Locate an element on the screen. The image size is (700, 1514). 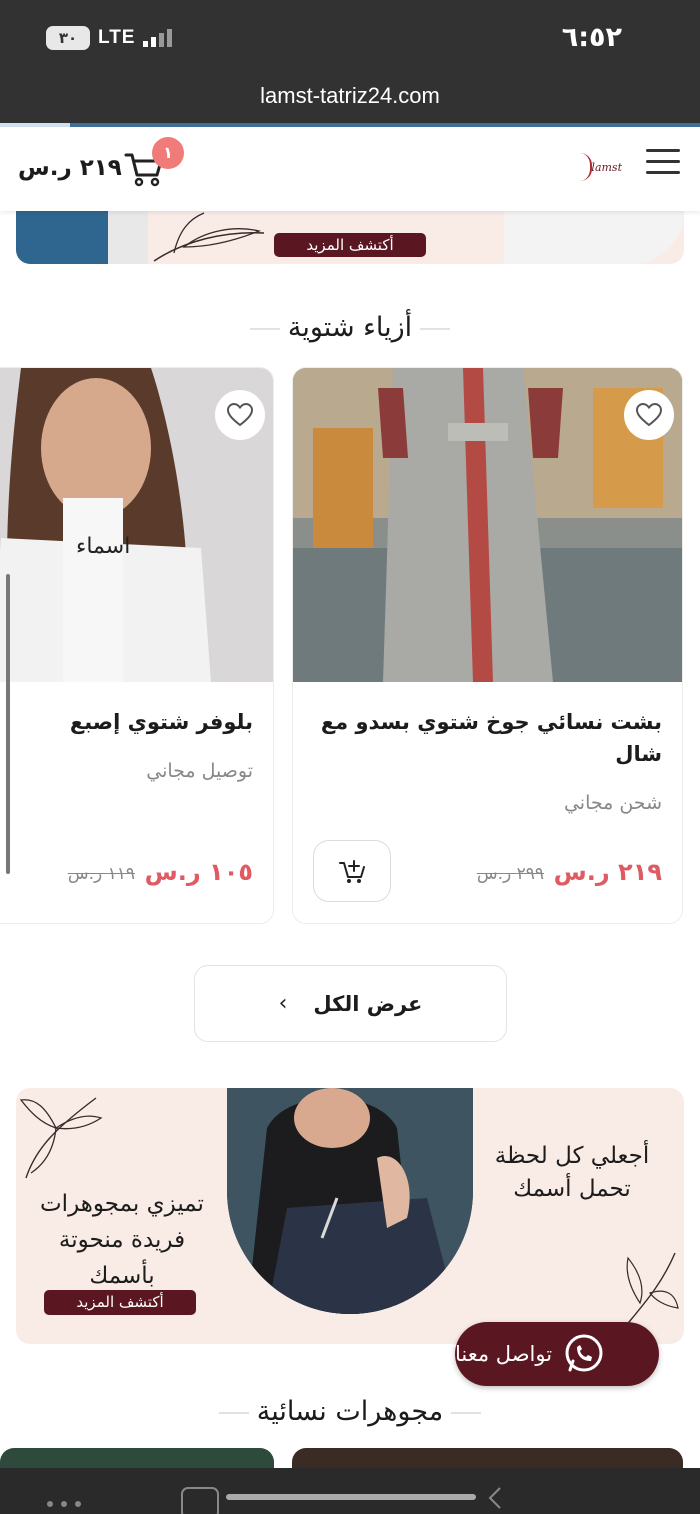
status-indicators: ٣٠ LTE is located at coordinates (109, 38).